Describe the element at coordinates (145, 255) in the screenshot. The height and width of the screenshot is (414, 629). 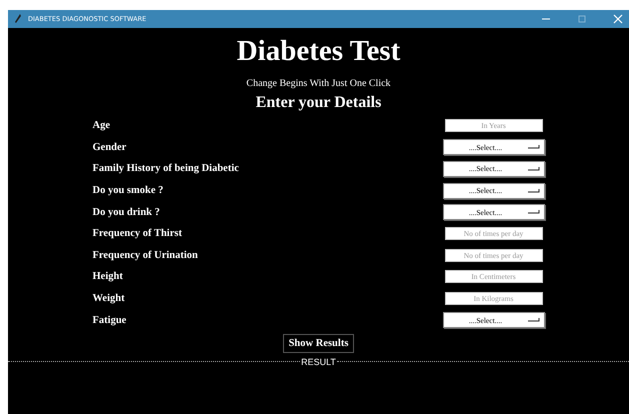
I see `field-label: Frequency of Urination` at that location.